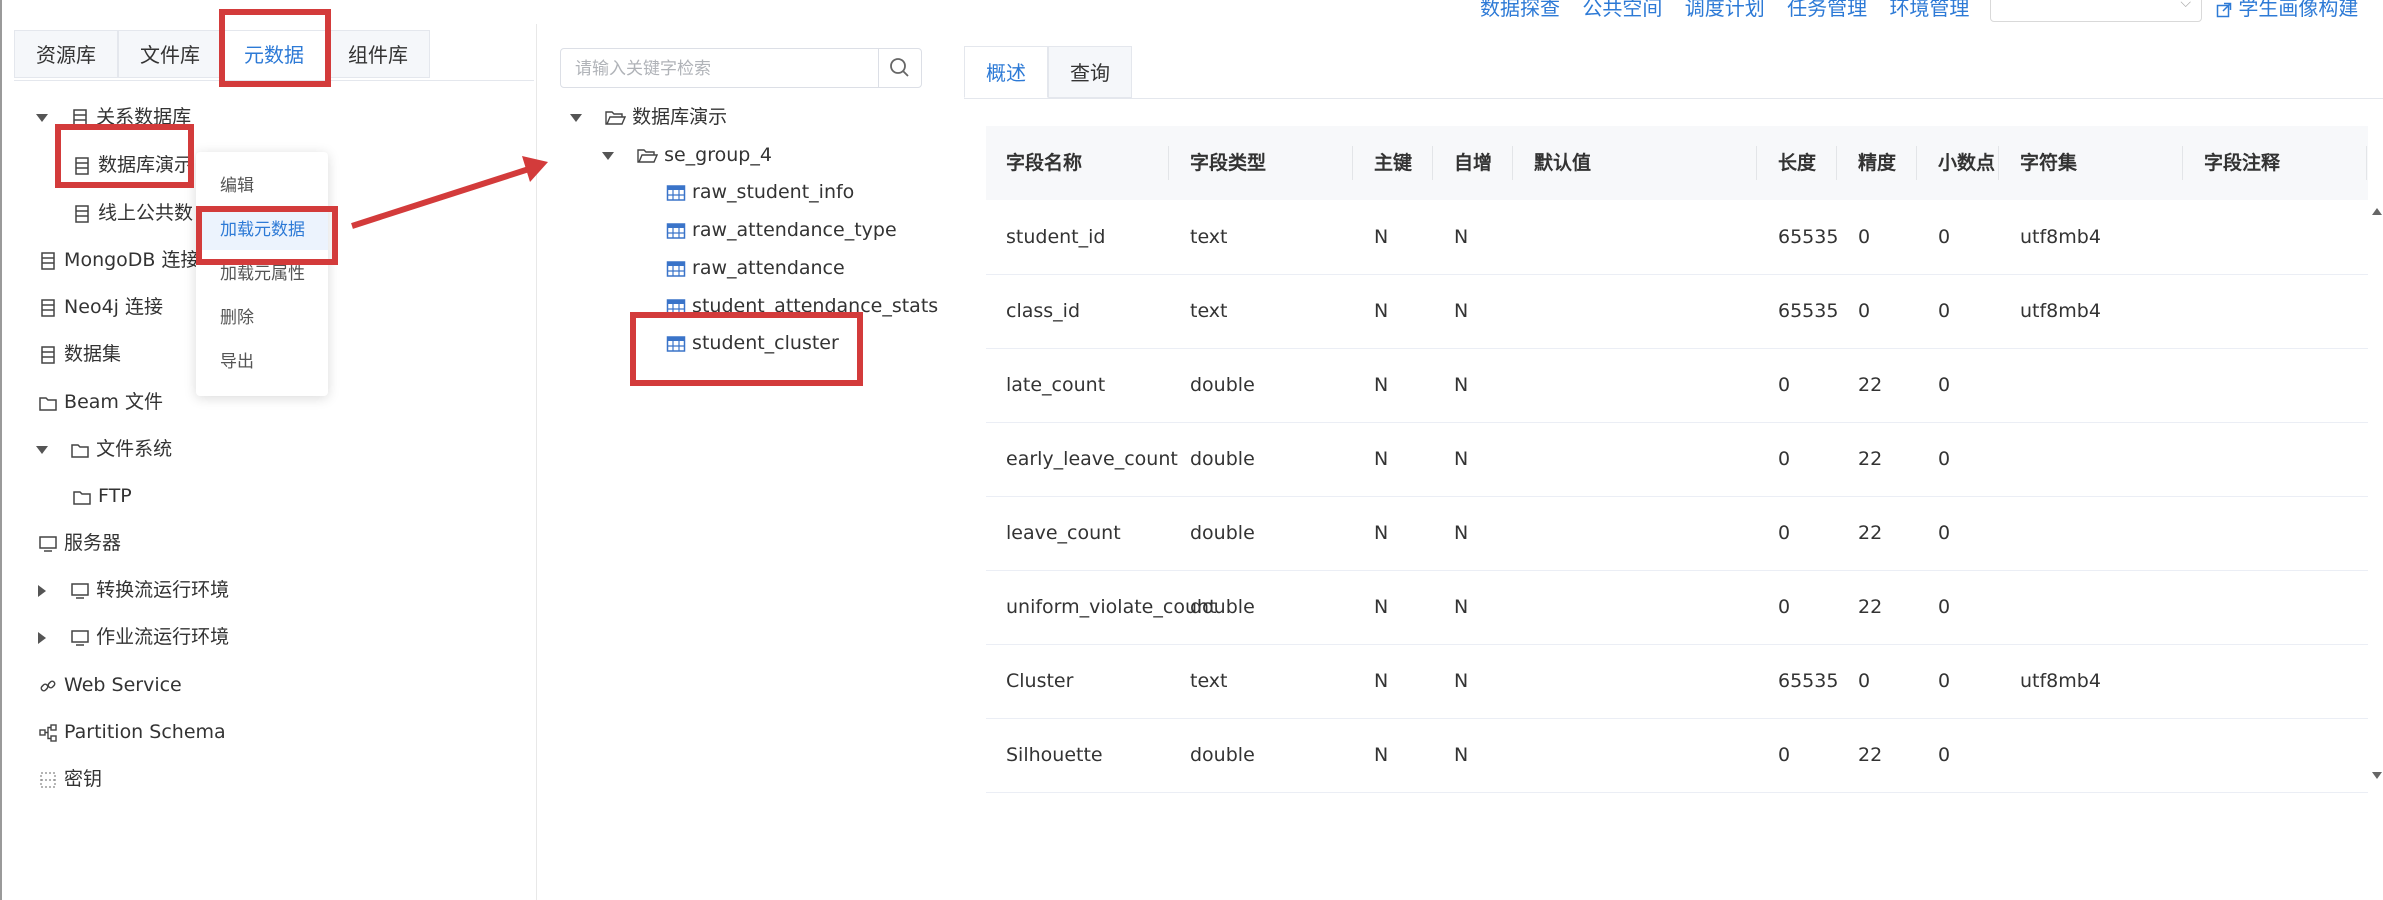  I want to click on cell-field-type: double, so click(1222, 385).